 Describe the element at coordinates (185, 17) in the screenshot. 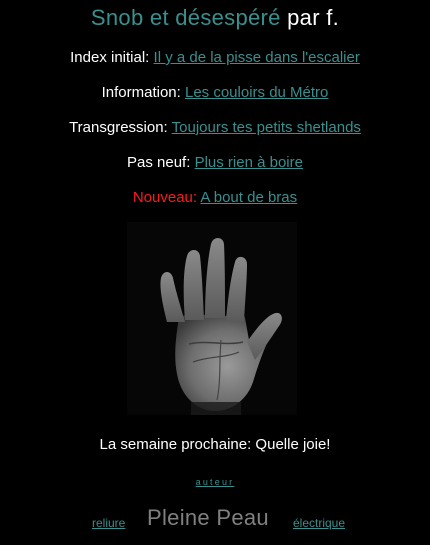

I see `title-main: Snob et désespéré` at that location.